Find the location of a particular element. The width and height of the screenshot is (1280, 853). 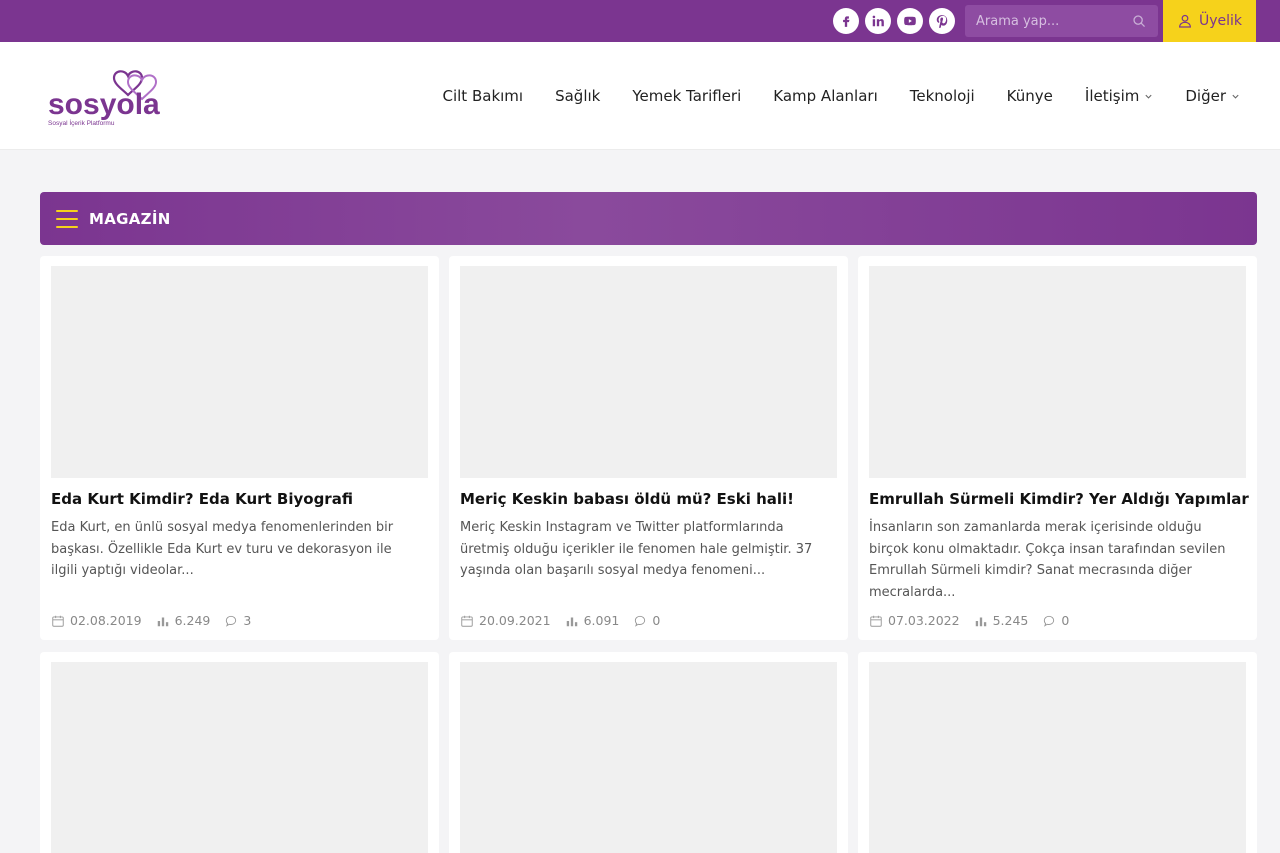

search-input is located at coordinates (1045, 21).